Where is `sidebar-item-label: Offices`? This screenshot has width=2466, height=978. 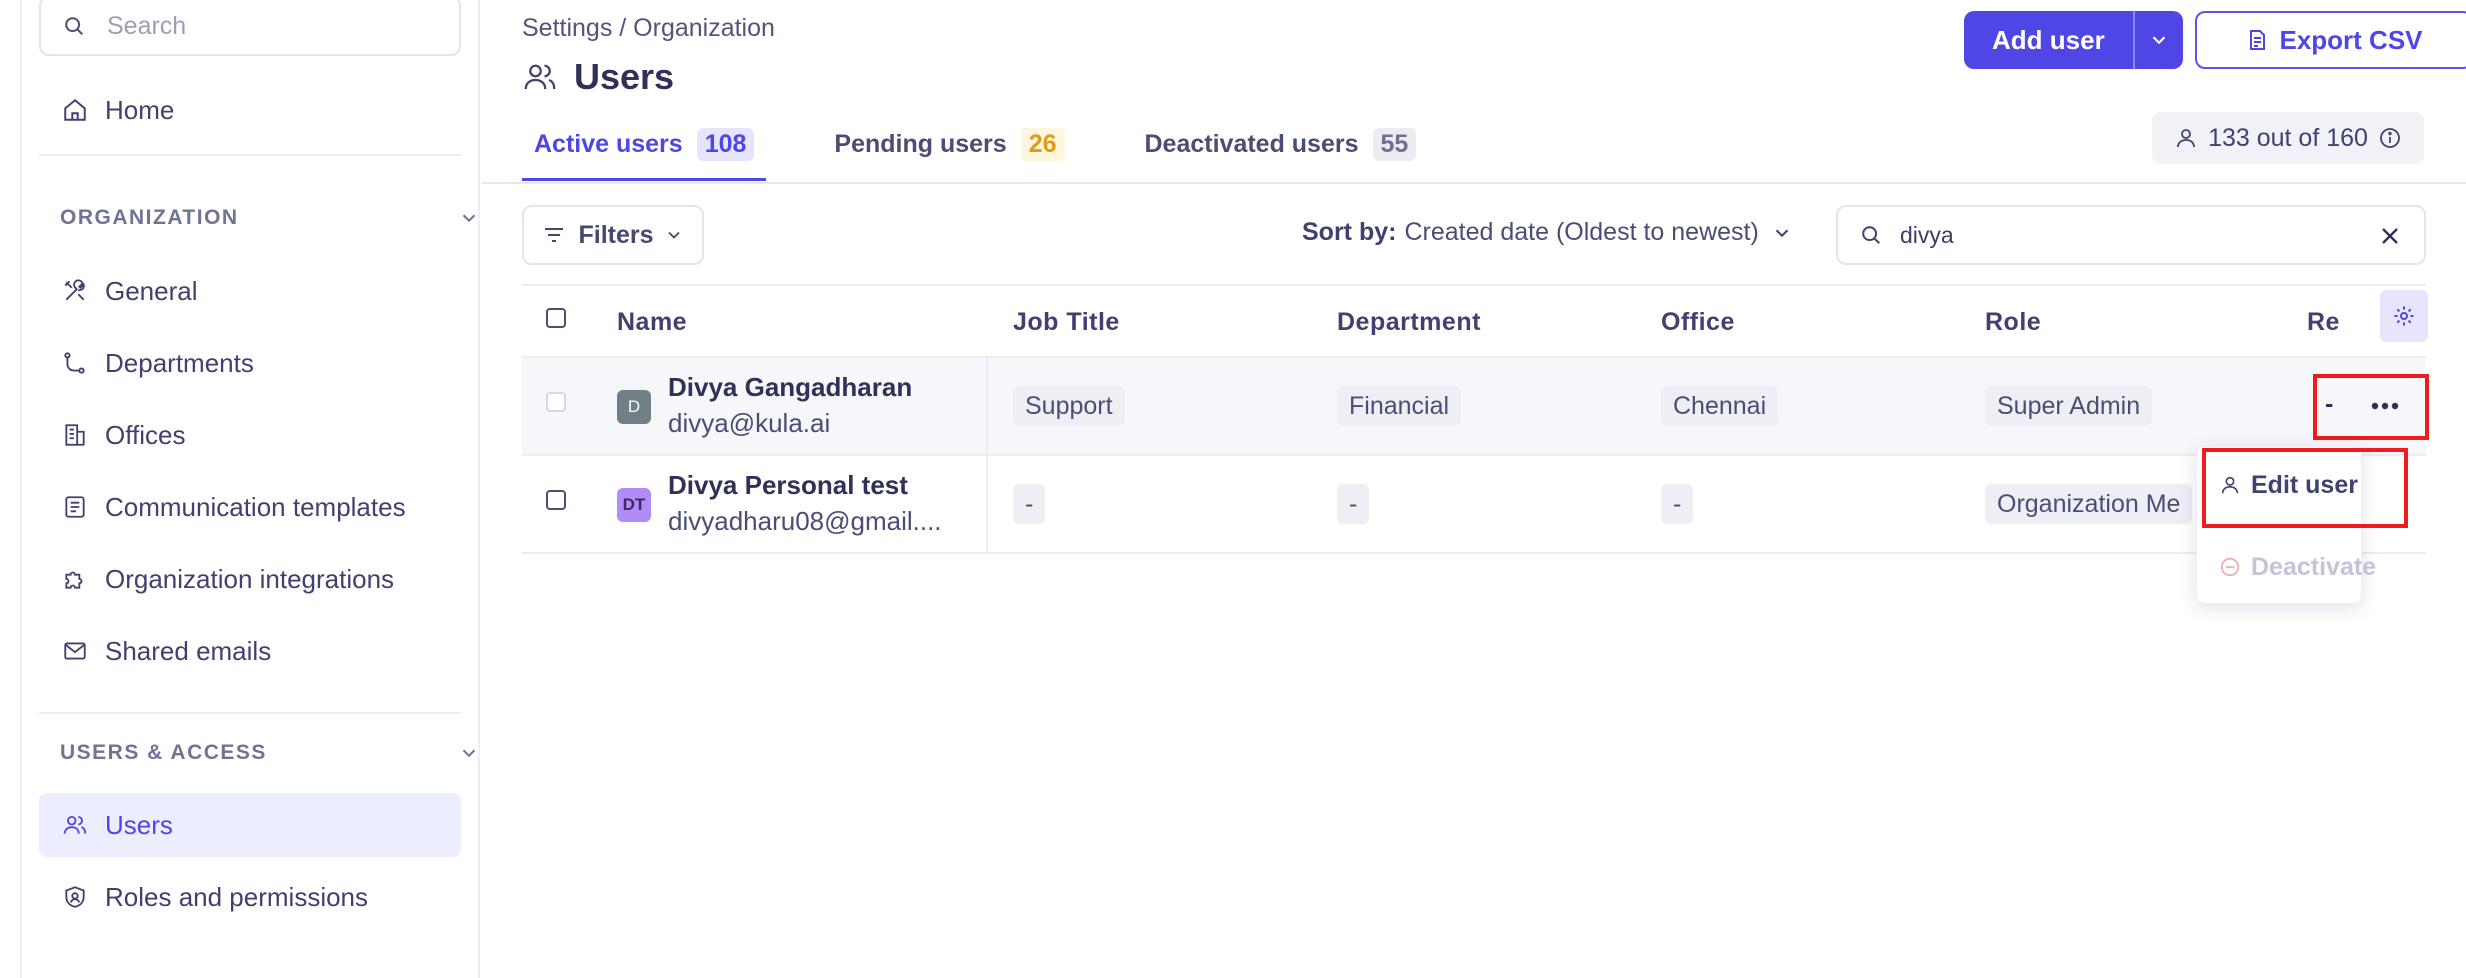 sidebar-item-label: Offices is located at coordinates (145, 434).